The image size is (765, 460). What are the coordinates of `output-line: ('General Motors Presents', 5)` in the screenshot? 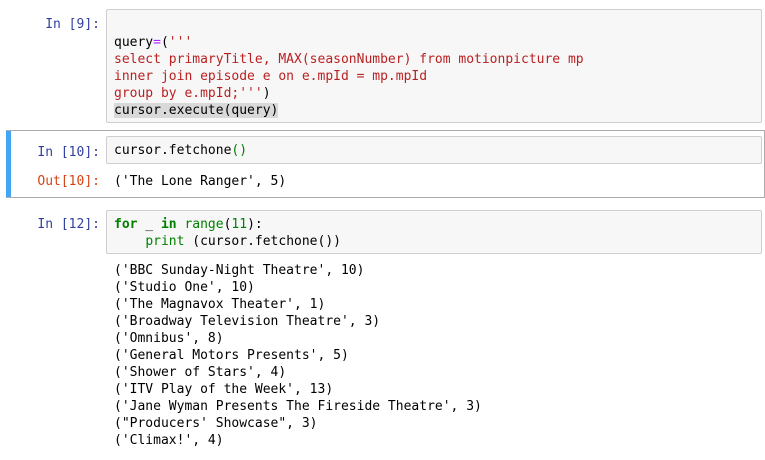 It's located at (231, 355).